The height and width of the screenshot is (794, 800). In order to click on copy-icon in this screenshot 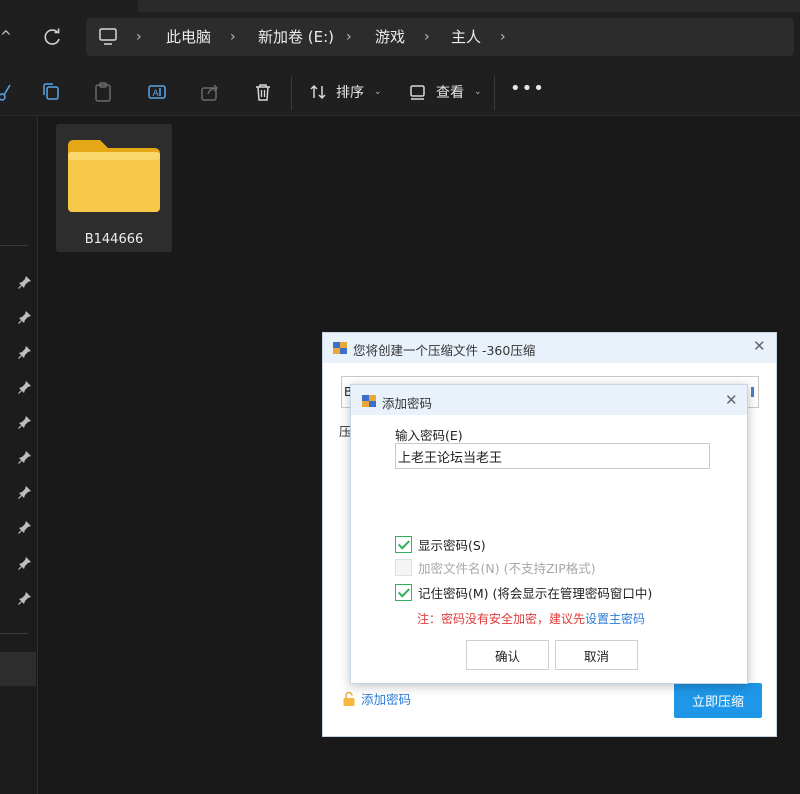, I will do `click(51, 92)`.